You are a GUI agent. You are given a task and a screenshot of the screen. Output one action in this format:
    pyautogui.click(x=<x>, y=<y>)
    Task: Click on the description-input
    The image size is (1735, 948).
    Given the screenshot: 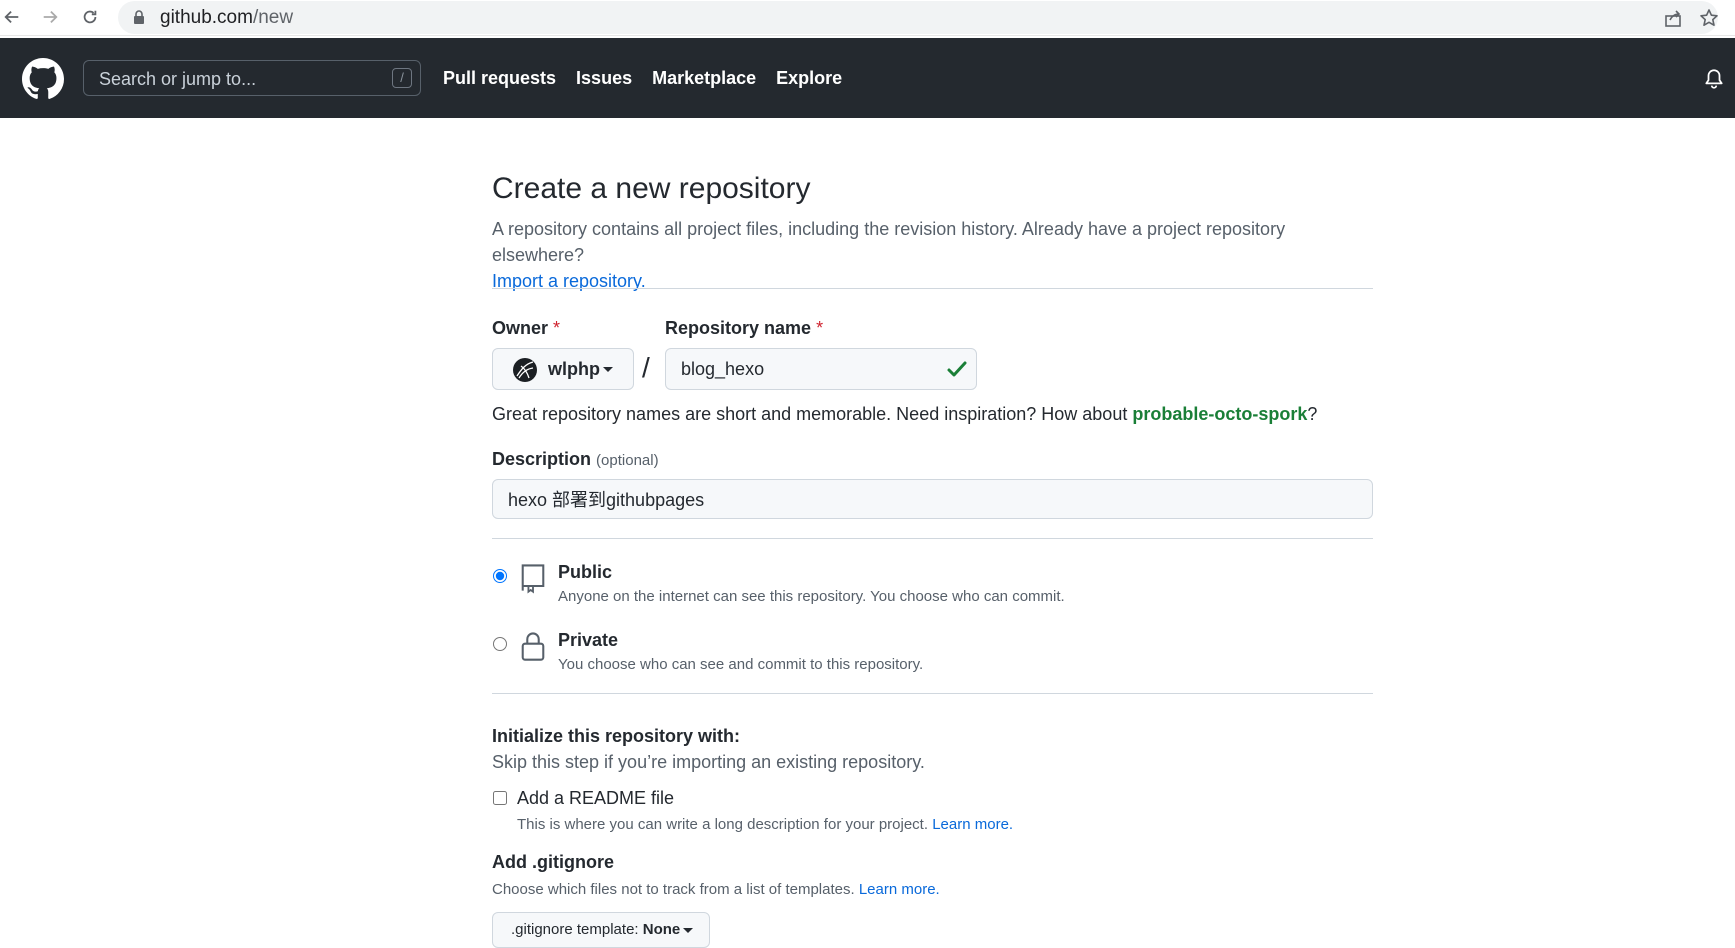 What is the action you would take?
    pyautogui.click(x=932, y=499)
    